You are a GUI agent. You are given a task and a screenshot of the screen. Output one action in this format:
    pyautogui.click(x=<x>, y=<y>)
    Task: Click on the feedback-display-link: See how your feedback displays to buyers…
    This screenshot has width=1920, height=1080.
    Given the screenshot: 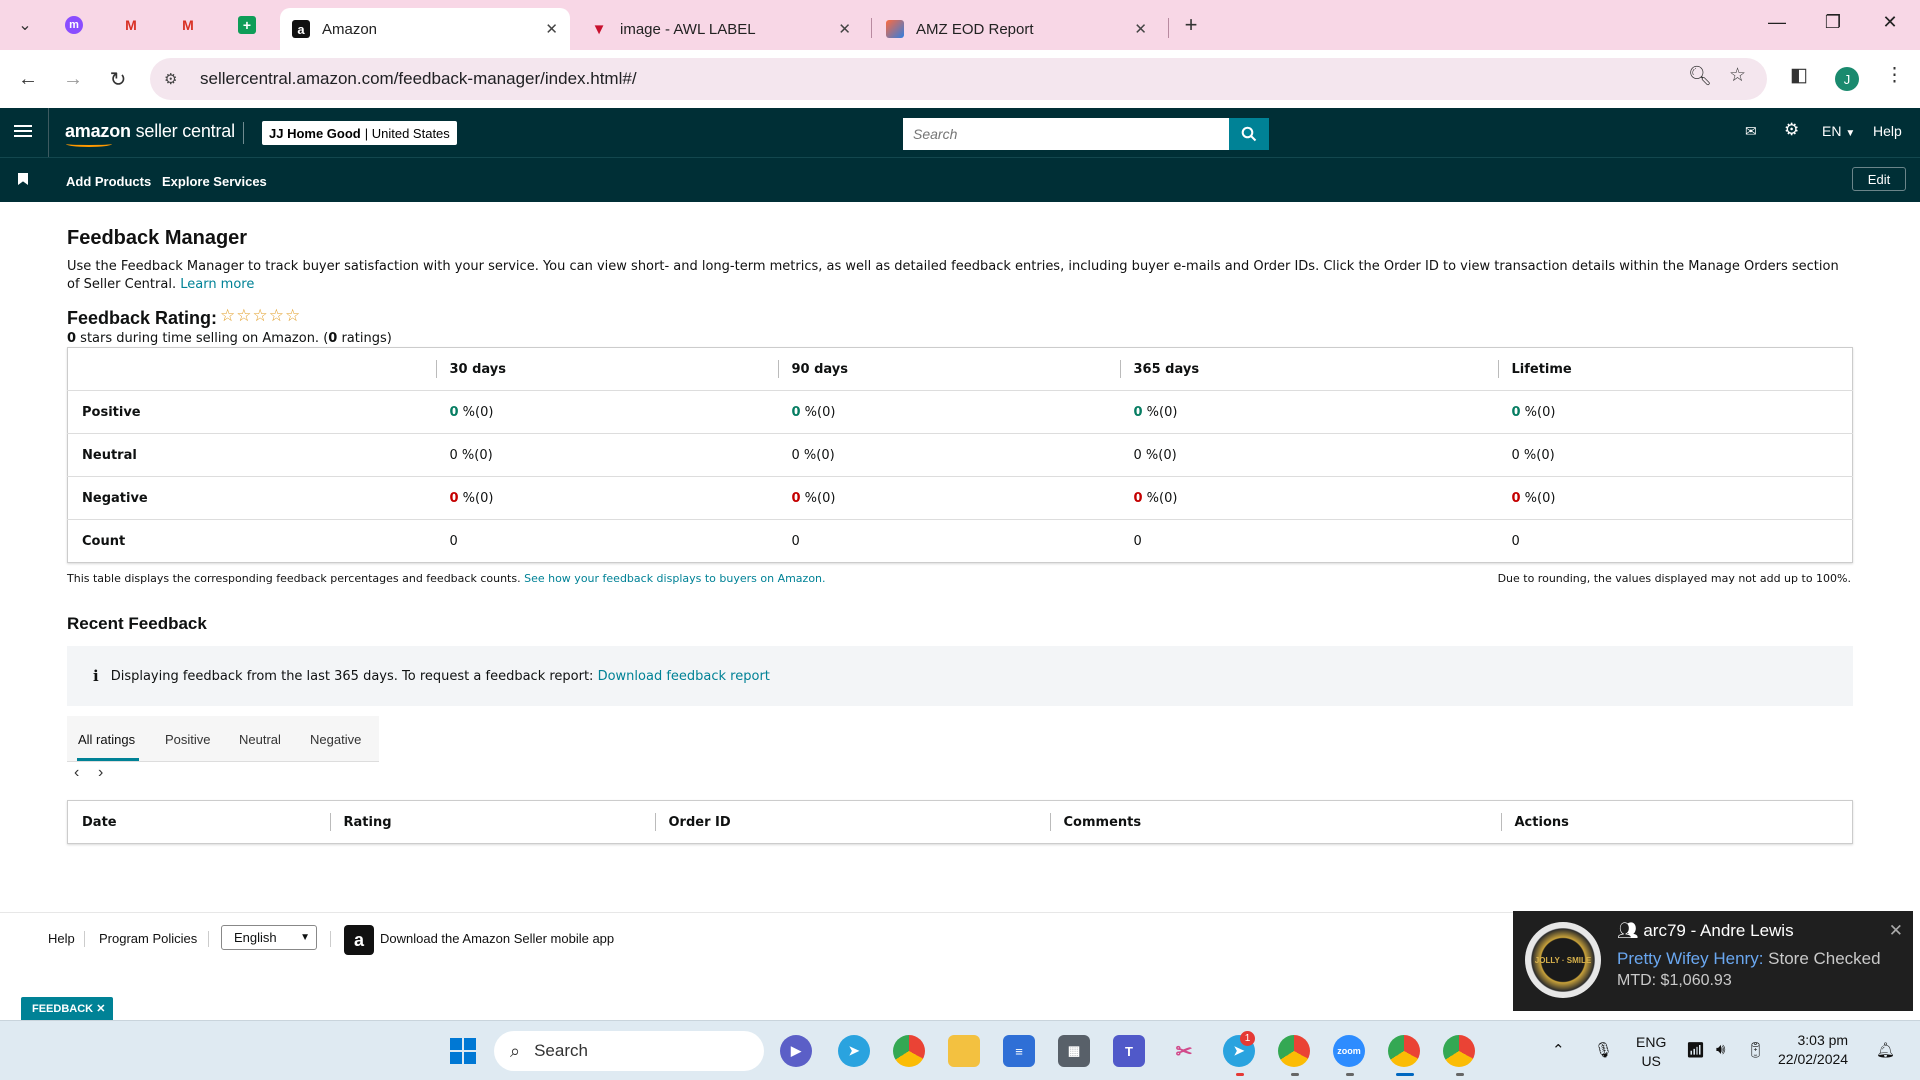 What is the action you would take?
    pyautogui.click(x=674, y=578)
    